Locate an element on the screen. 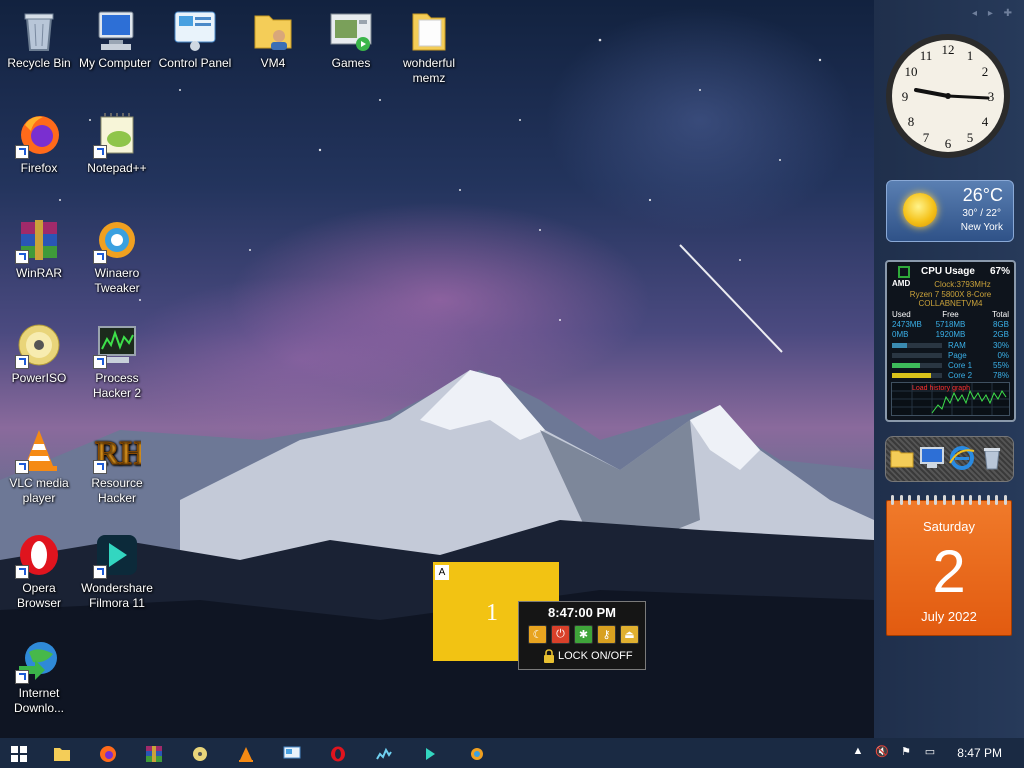  sidebar-nav-arrows: ◂ ▸ ✚ is located at coordinates (994, 13).